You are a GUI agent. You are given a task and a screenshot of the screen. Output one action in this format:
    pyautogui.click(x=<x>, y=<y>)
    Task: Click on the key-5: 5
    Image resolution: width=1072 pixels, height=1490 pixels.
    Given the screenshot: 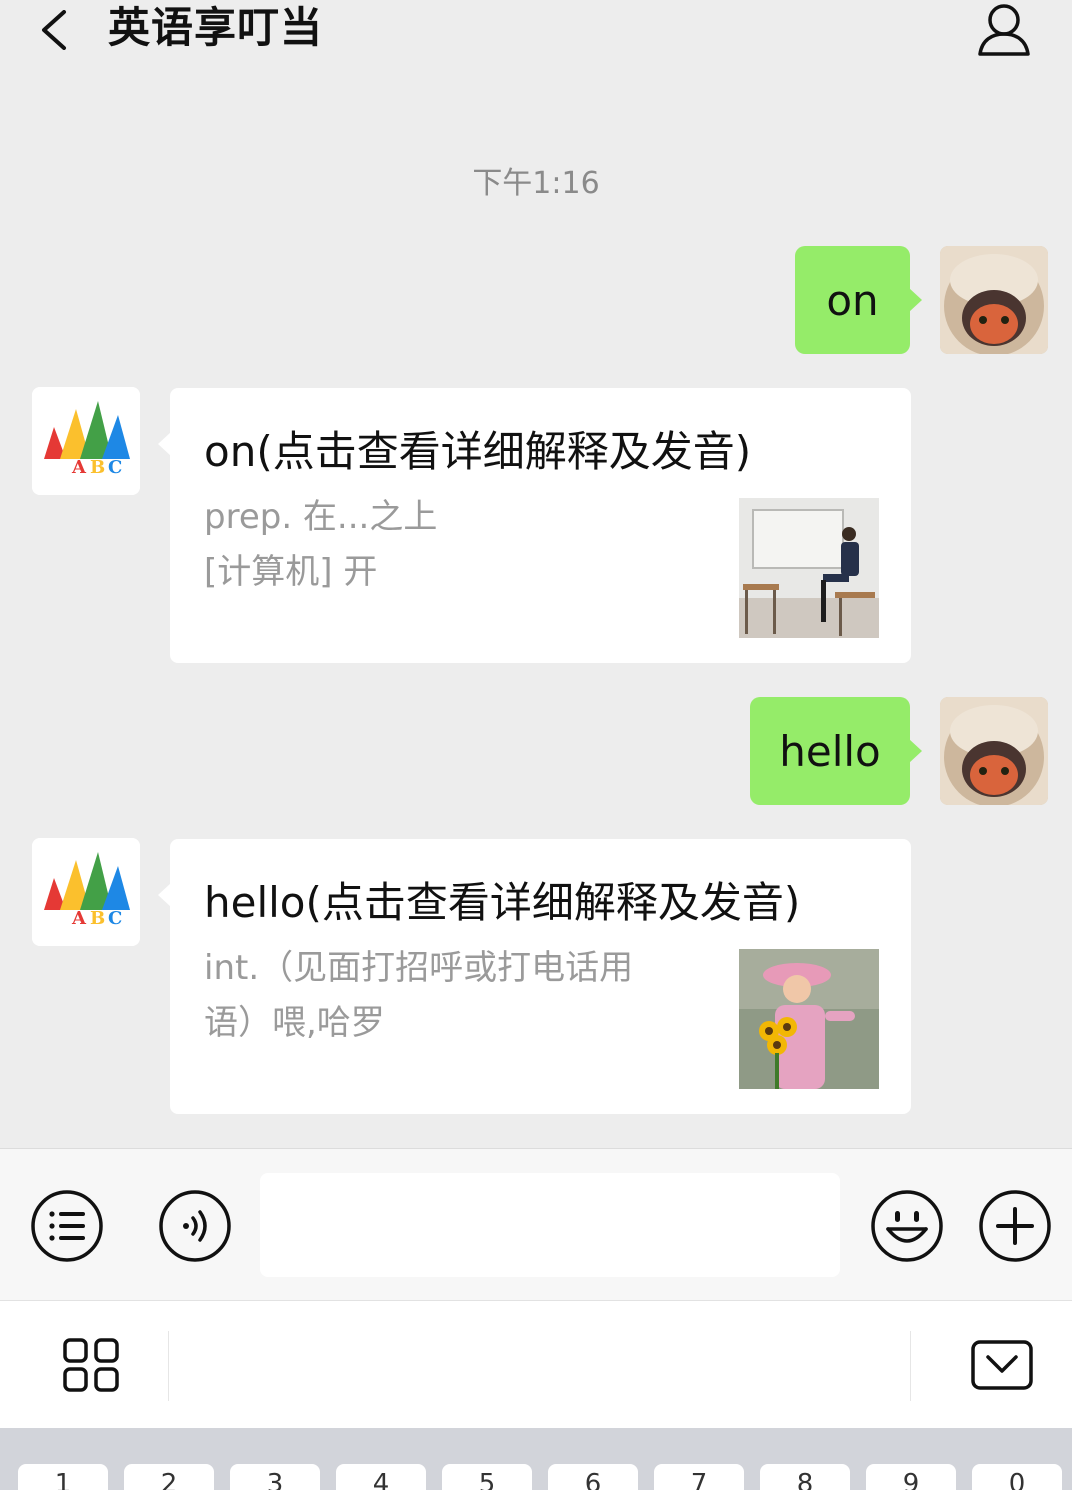 What is the action you would take?
    pyautogui.click(x=487, y=1477)
    